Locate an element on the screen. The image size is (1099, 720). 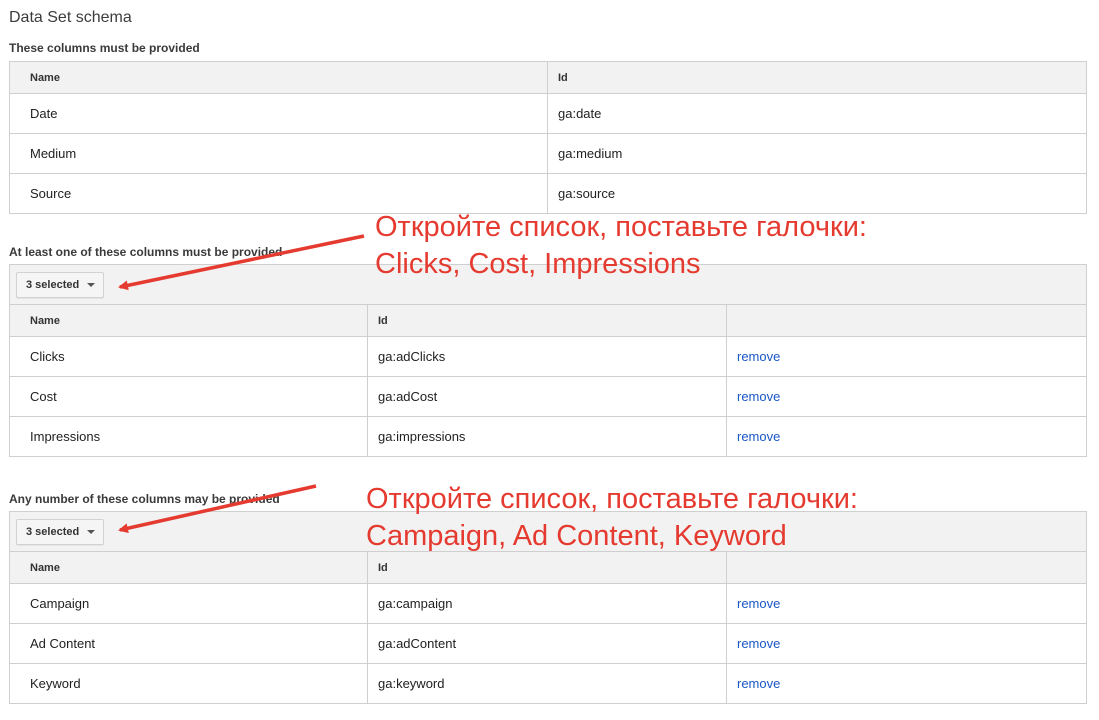
table-row: Keyword ga:keyword remove is located at coordinates (548, 683).